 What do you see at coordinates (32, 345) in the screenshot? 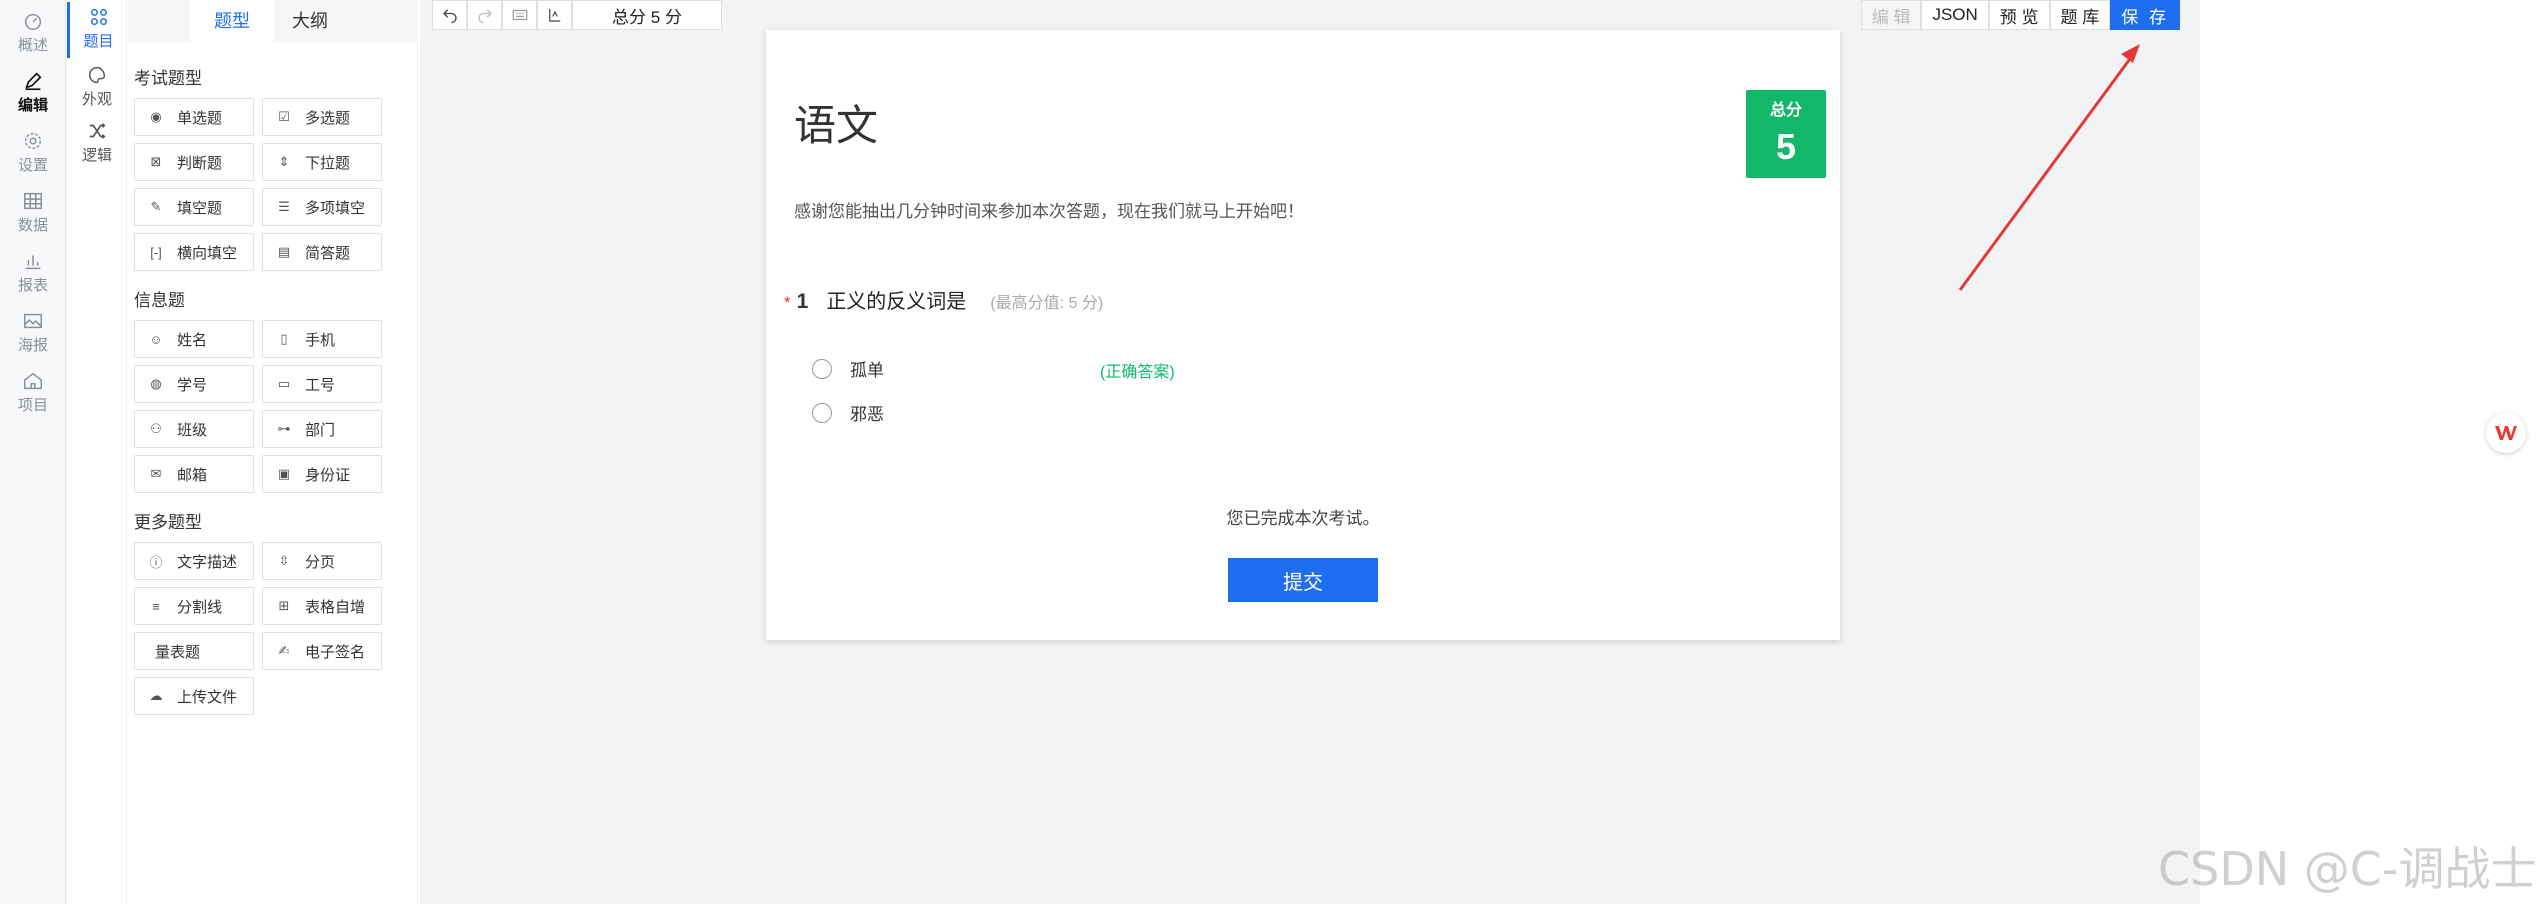
I see `nav-poster-label: 海报` at bounding box center [32, 345].